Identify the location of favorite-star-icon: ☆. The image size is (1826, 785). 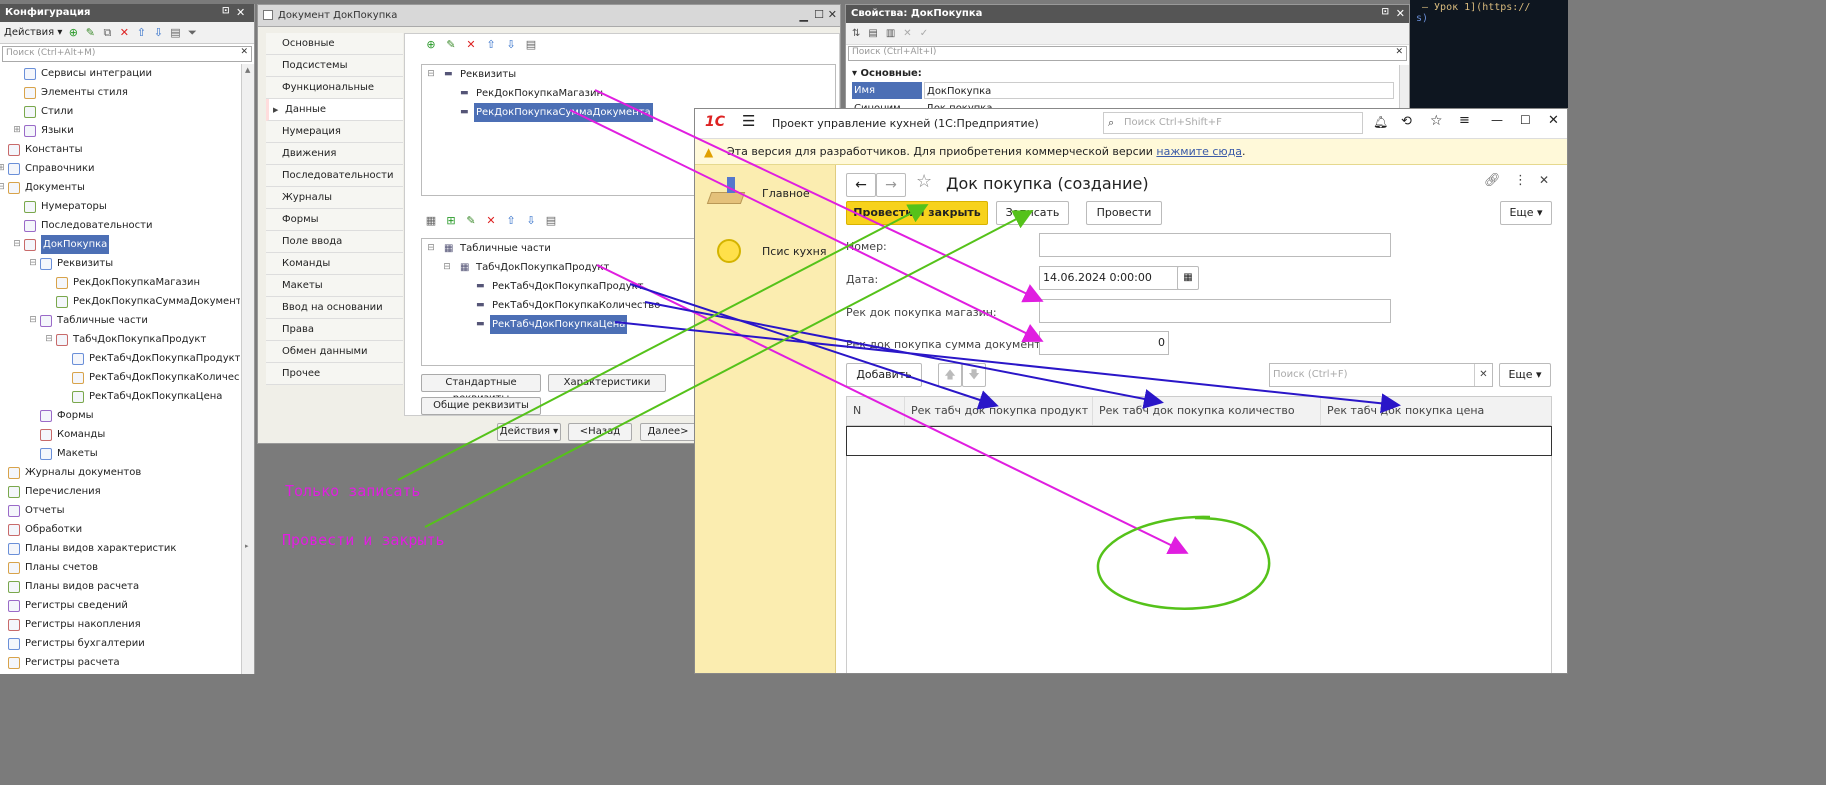
(924, 181).